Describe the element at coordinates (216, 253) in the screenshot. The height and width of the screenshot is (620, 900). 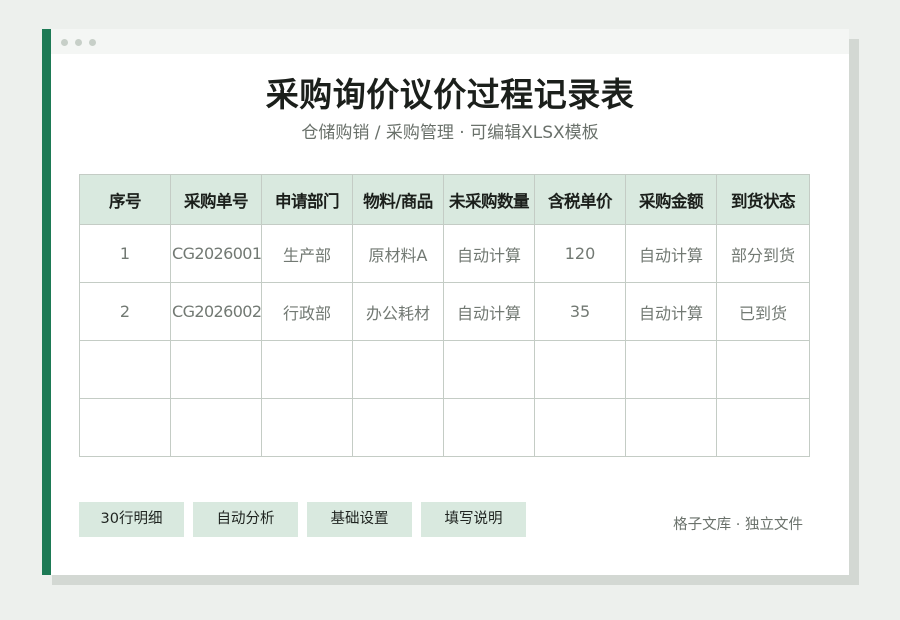
I see `table-cell: CG2026001` at that location.